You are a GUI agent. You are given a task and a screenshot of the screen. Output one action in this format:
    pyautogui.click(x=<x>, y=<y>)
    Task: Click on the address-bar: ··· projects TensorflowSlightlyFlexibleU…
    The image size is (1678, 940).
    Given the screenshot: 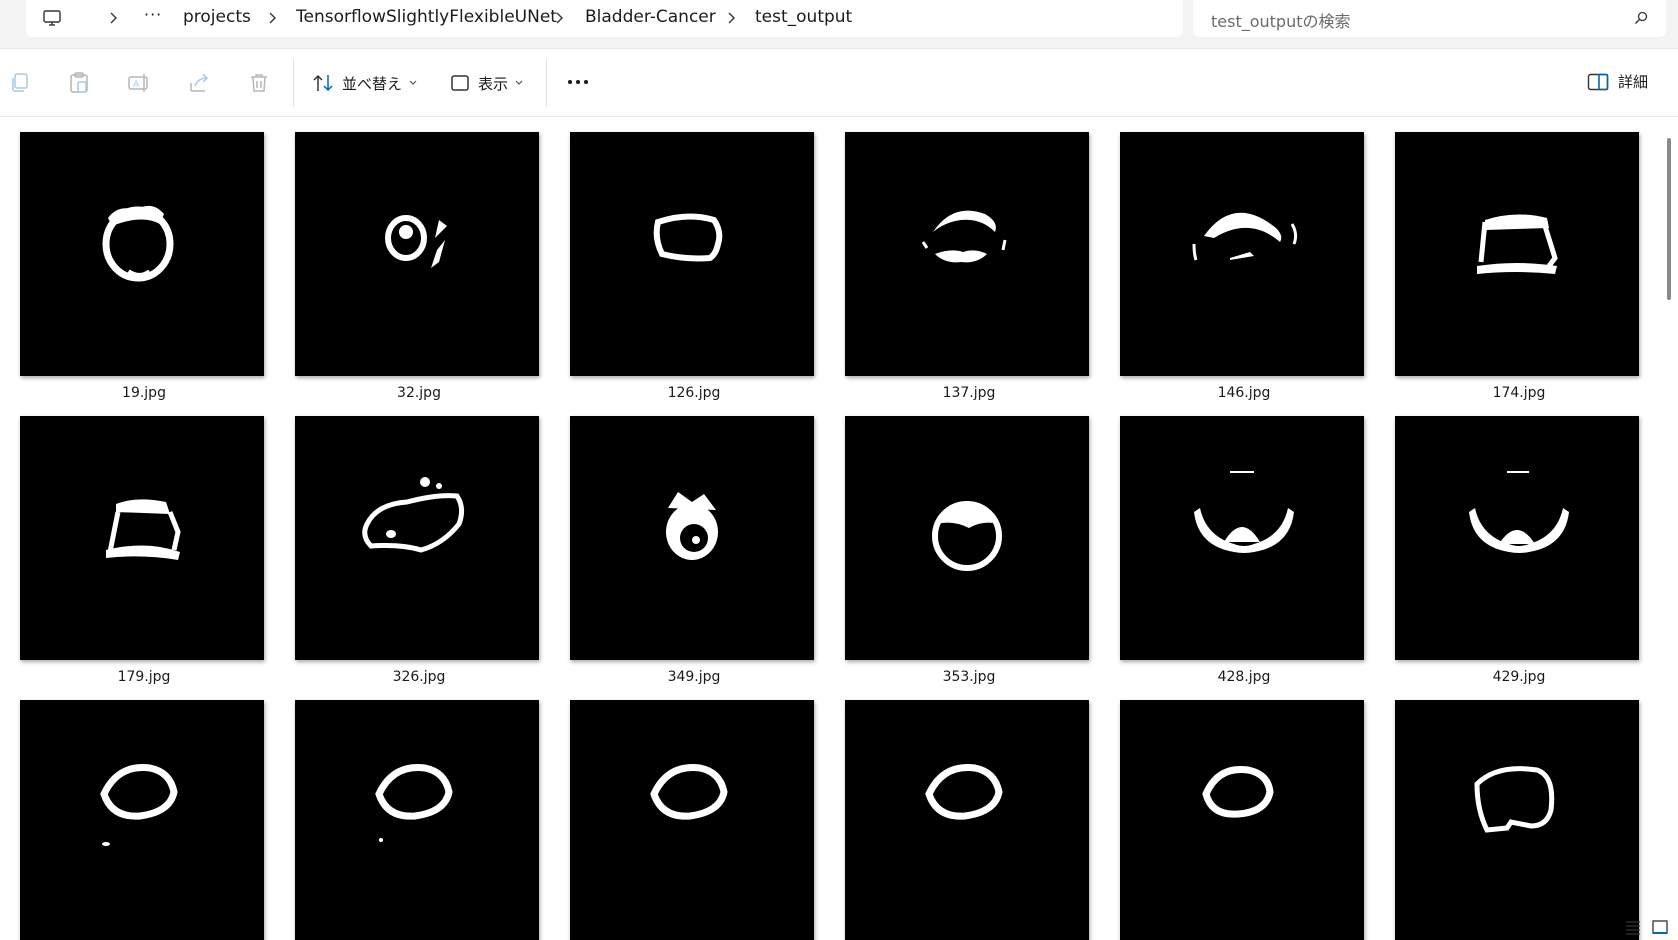 What is the action you would take?
    pyautogui.click(x=604, y=18)
    